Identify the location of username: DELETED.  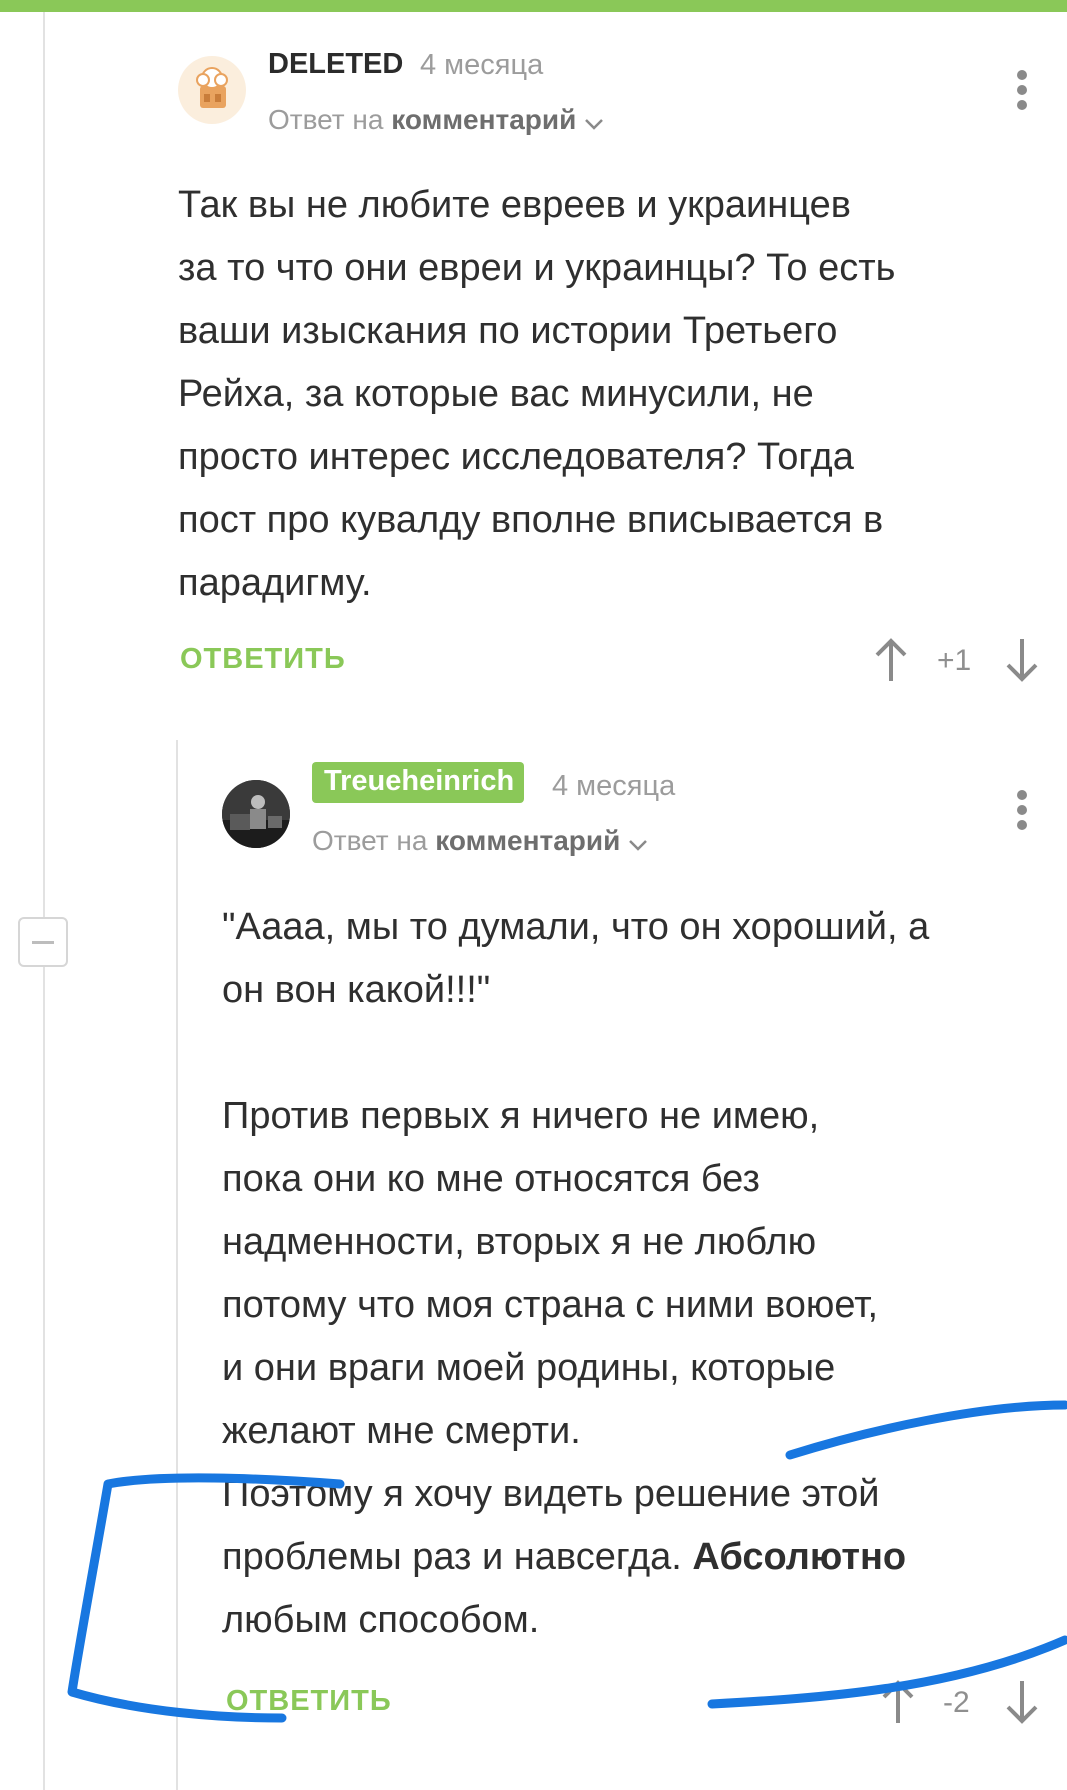
(335, 64).